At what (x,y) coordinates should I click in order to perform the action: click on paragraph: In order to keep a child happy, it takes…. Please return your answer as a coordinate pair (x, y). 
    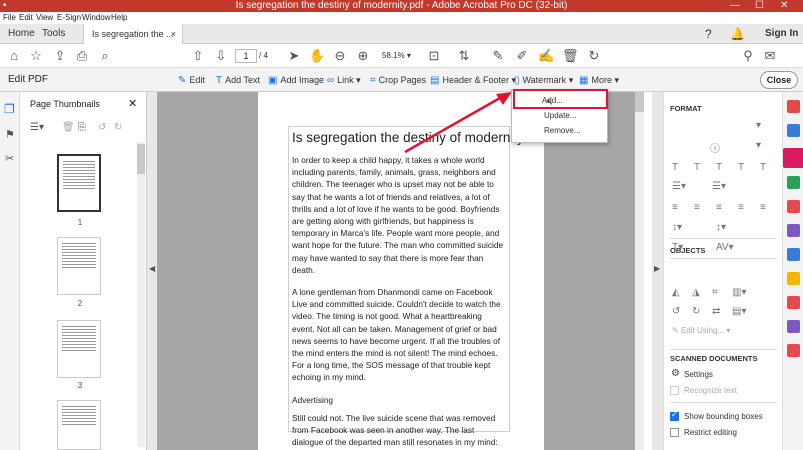
    Looking at the image, I should click on (399, 215).